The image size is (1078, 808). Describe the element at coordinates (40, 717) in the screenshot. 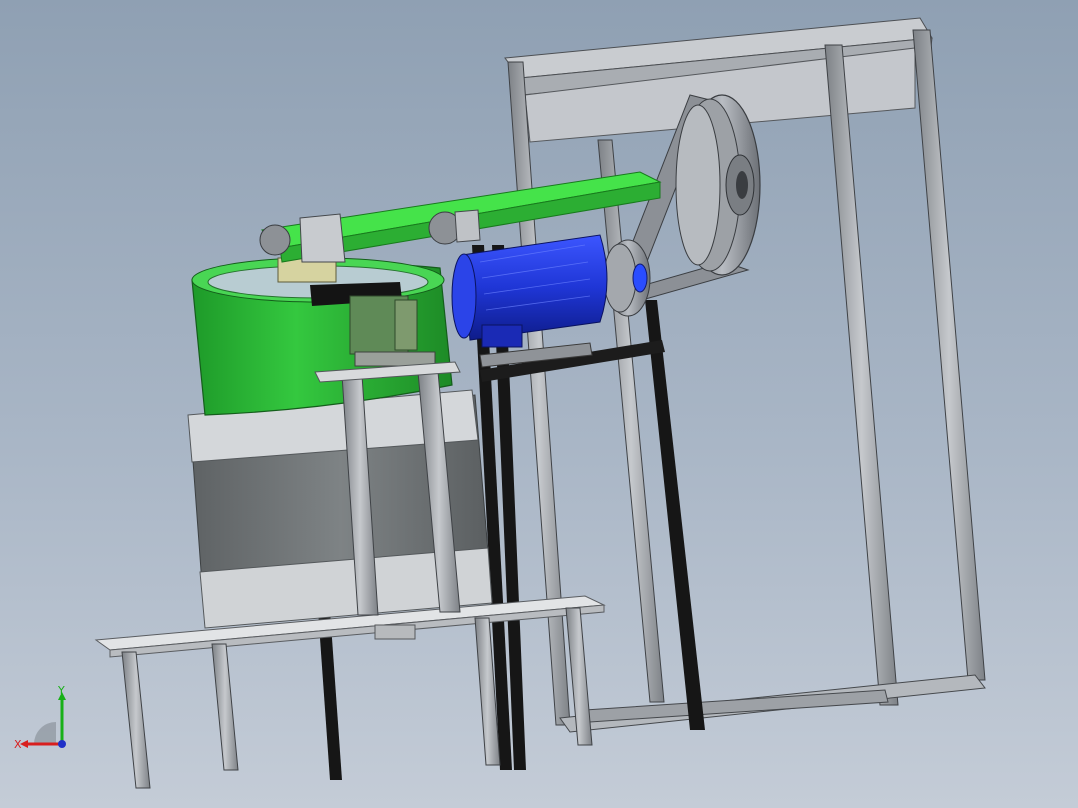

I see `orientation-triad: Y X` at that location.